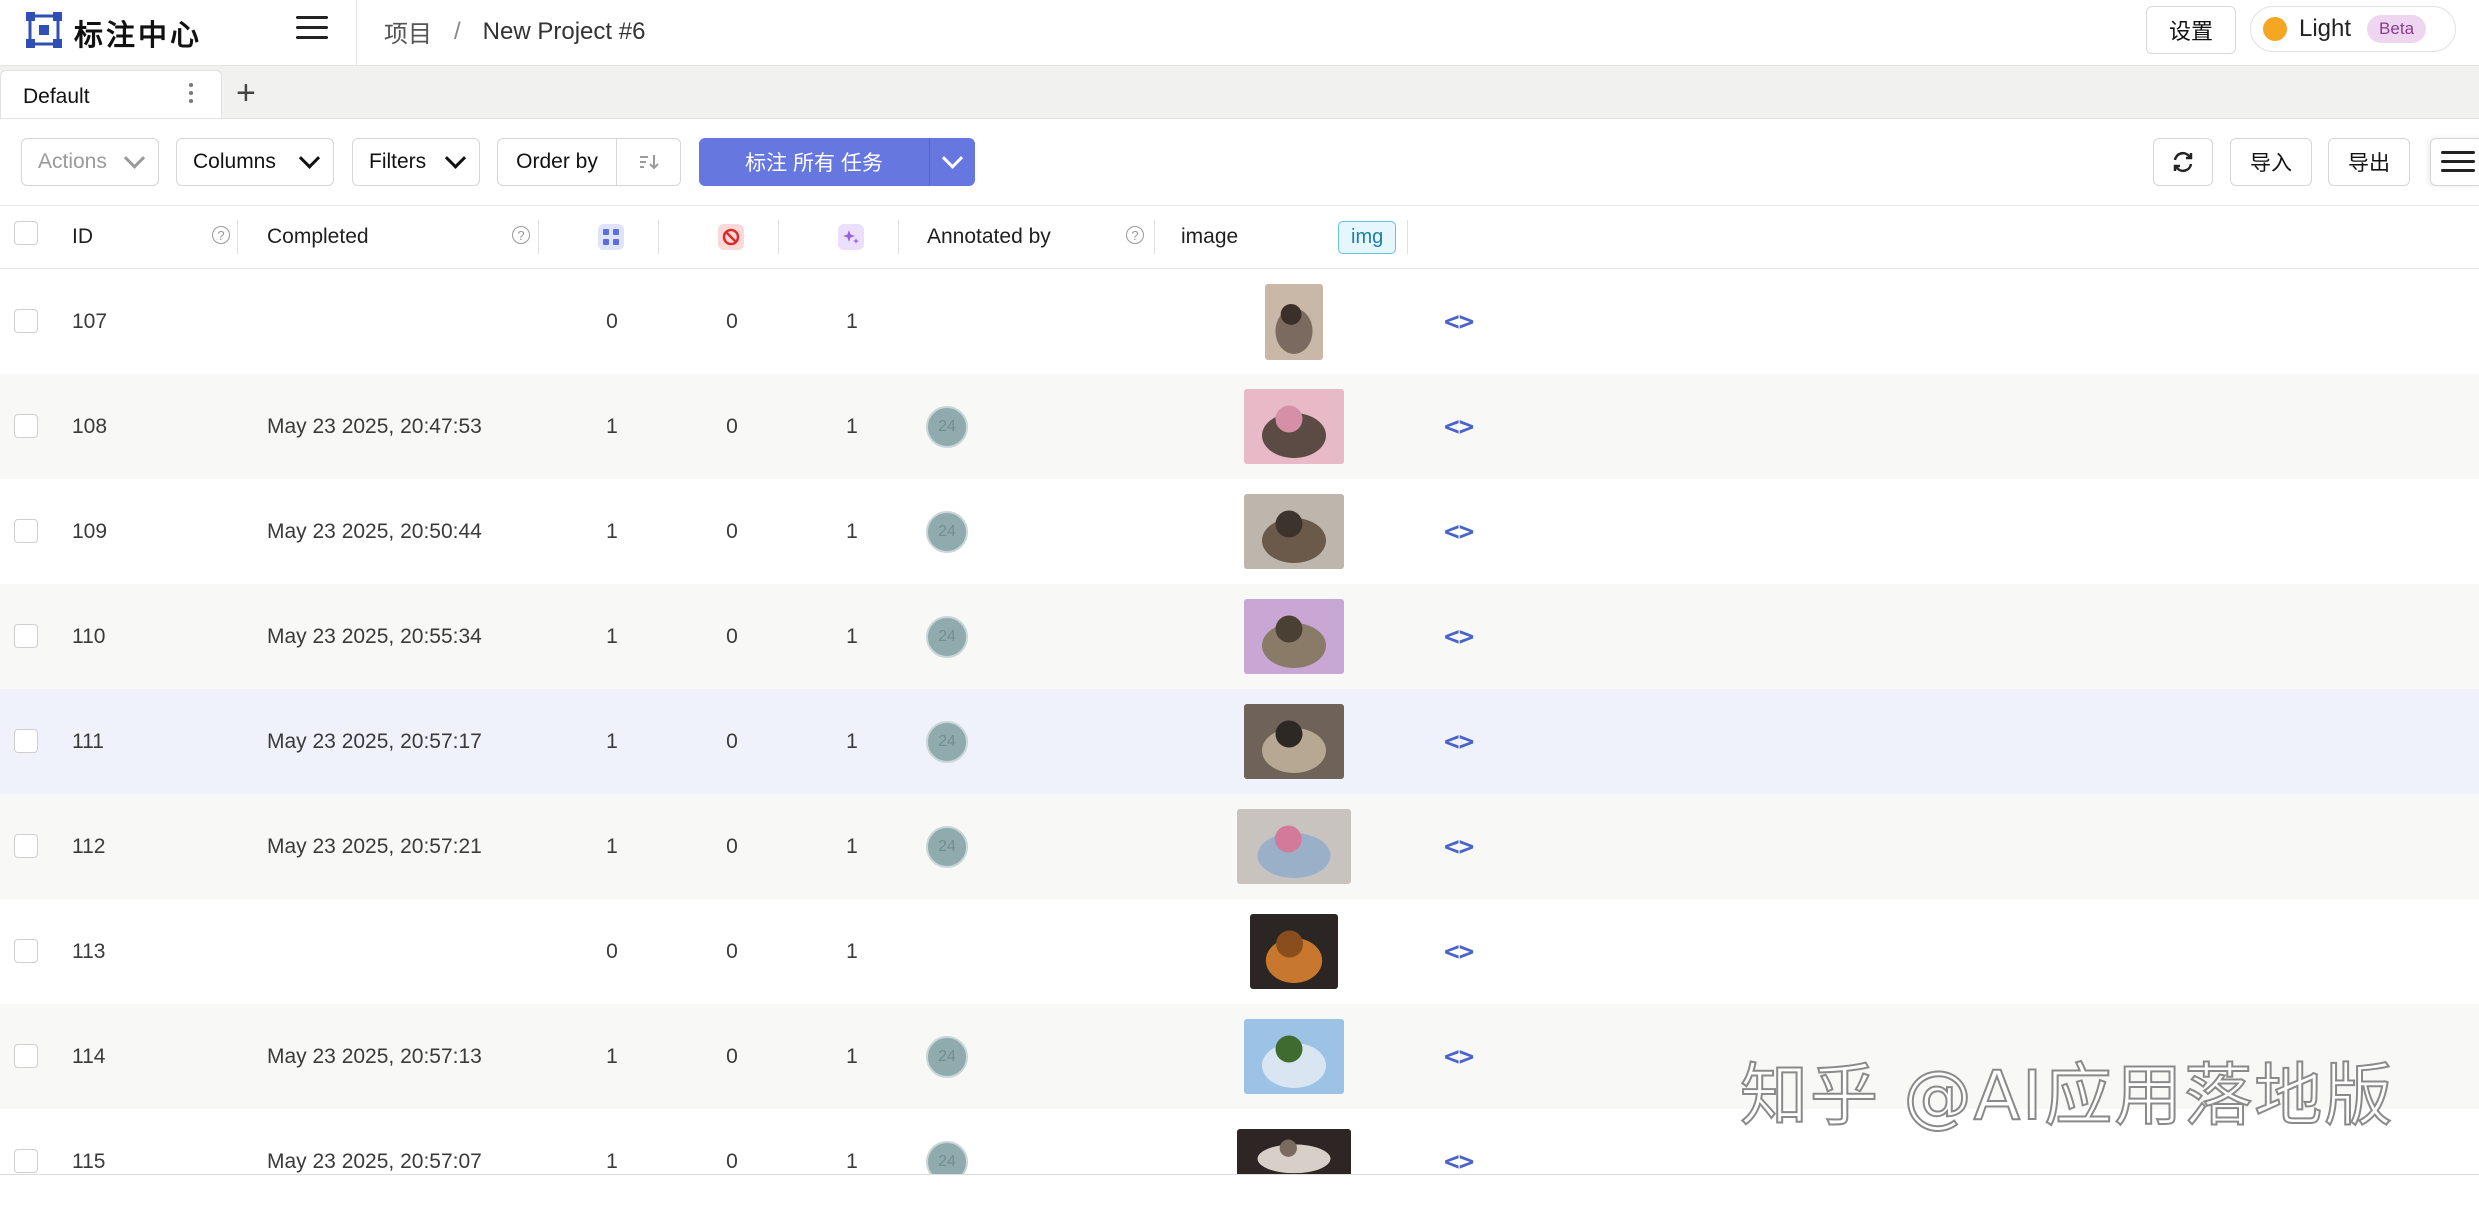  What do you see at coordinates (89, 1056) in the screenshot?
I see `cell-id: 114` at bounding box center [89, 1056].